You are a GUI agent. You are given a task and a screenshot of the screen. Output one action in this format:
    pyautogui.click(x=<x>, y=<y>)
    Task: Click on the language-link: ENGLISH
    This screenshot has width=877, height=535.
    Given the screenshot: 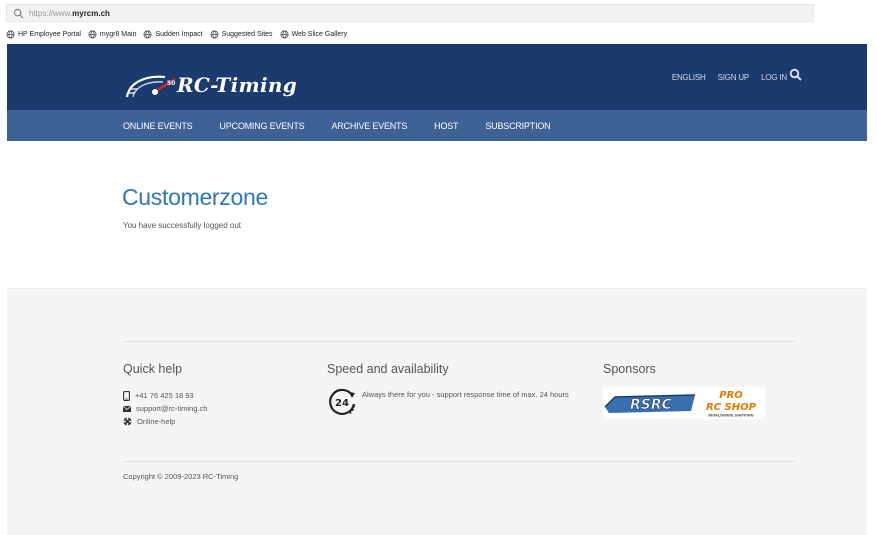 What is the action you would take?
    pyautogui.click(x=689, y=77)
    